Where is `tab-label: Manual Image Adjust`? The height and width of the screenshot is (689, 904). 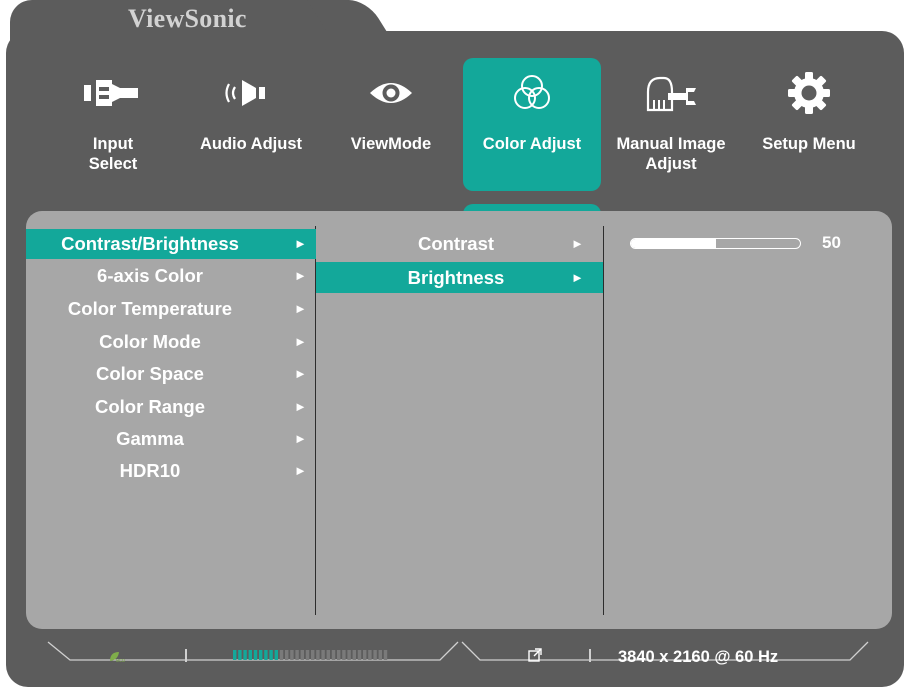 tab-label: Manual Image Adjust is located at coordinates (671, 154).